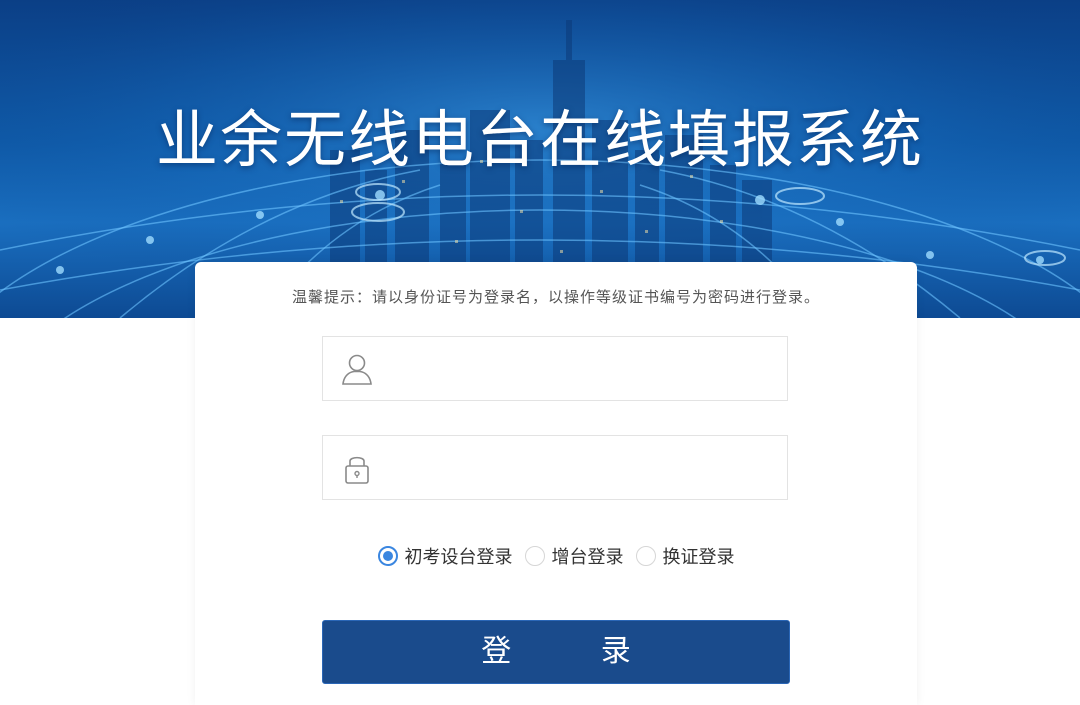 This screenshot has width=1080, height=705. I want to click on login-type-label: 初考设台登录, so click(458, 557).